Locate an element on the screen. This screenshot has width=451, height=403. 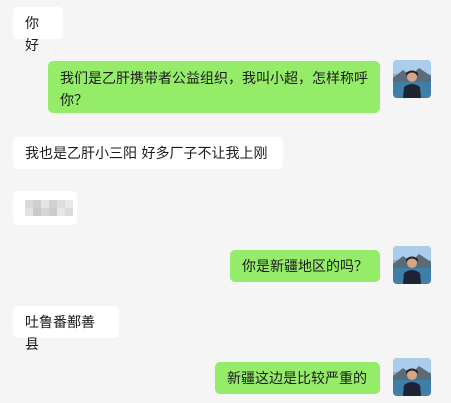
message-text: 我也是乙肝小三阳 好多厂子不让我上刚 is located at coordinates (146, 154).